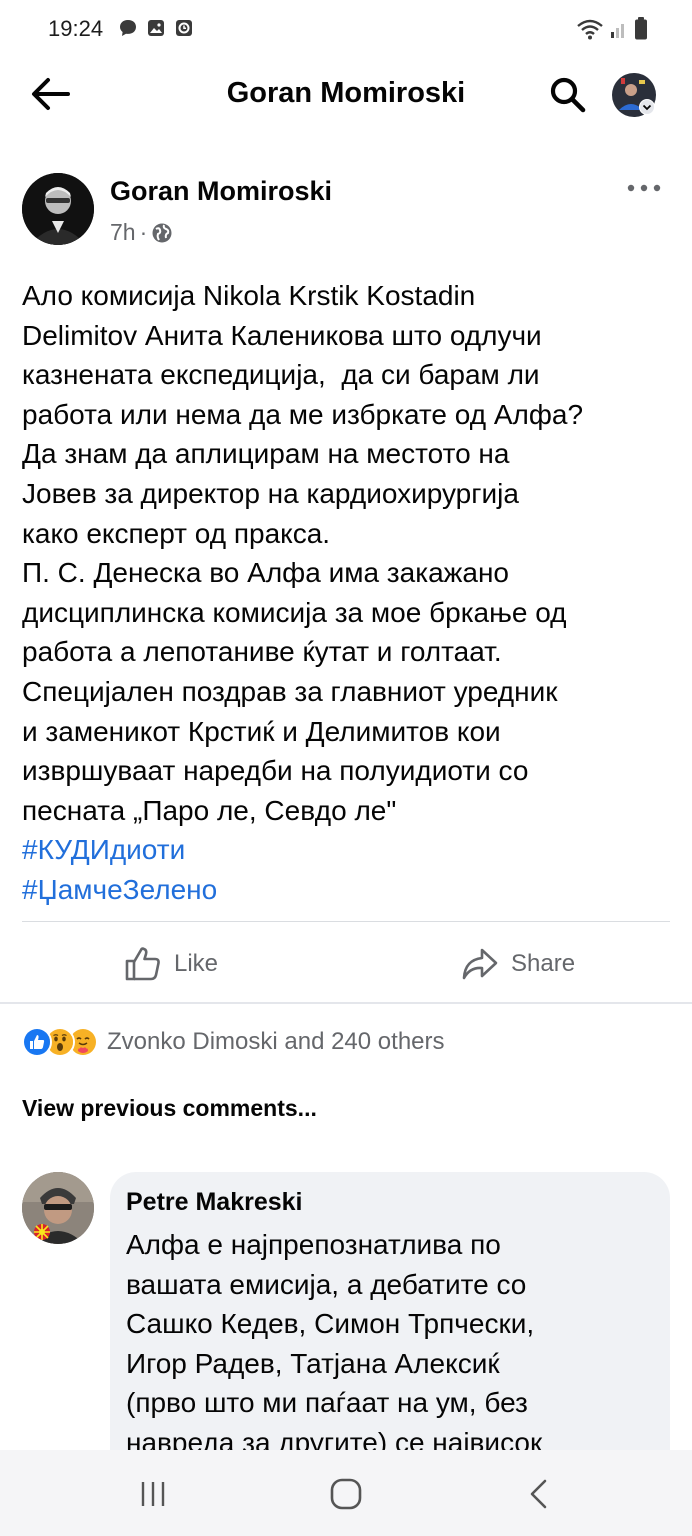 Image resolution: width=692 pixels, height=1536 pixels. What do you see at coordinates (347, 890) in the screenshot?
I see `hashtag-link: #ЏамчеЗелено` at bounding box center [347, 890].